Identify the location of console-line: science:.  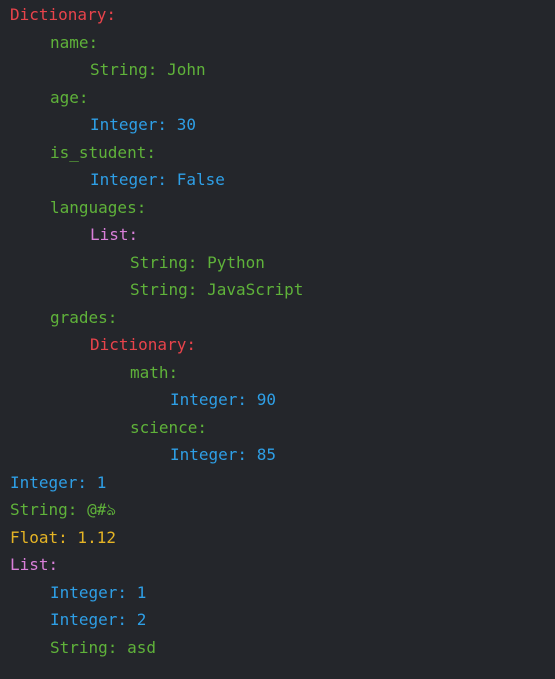
(169, 427).